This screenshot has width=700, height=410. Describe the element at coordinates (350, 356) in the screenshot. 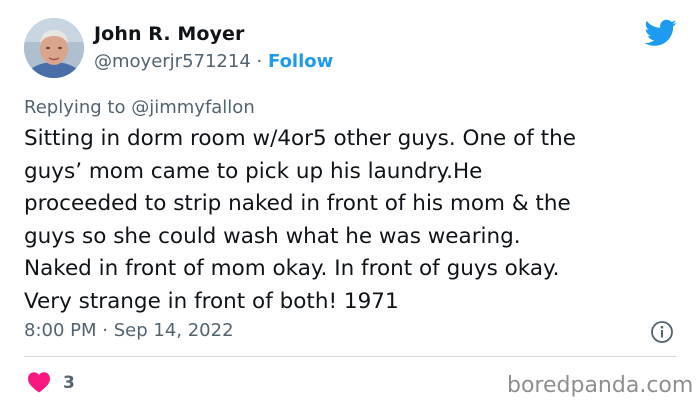

I see `divider` at that location.